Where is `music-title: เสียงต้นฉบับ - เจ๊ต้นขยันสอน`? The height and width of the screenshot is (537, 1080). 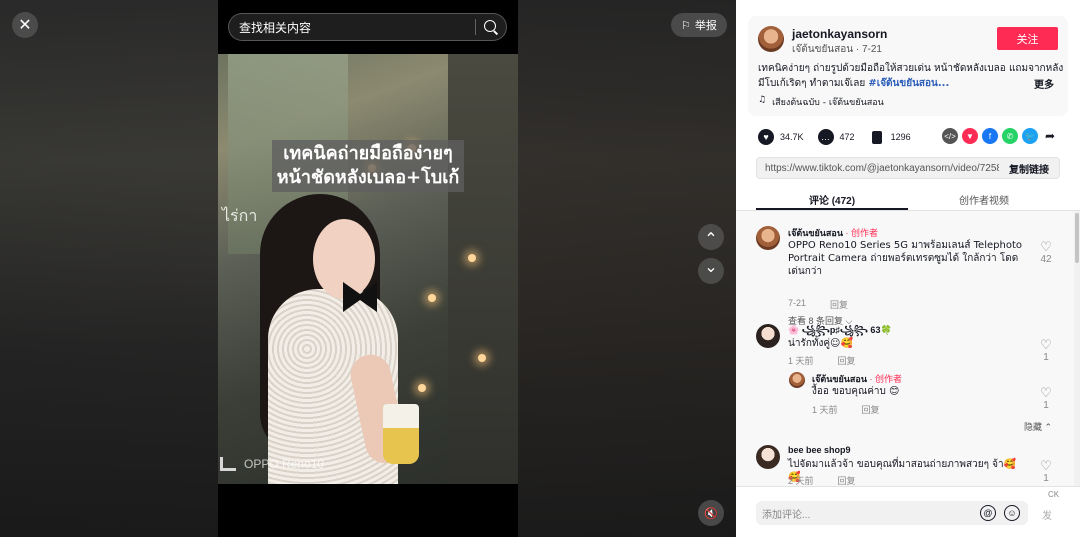 music-title: เสียงต้นฉบับ - เจ๊ต้นขยันสอน is located at coordinates (828, 102).